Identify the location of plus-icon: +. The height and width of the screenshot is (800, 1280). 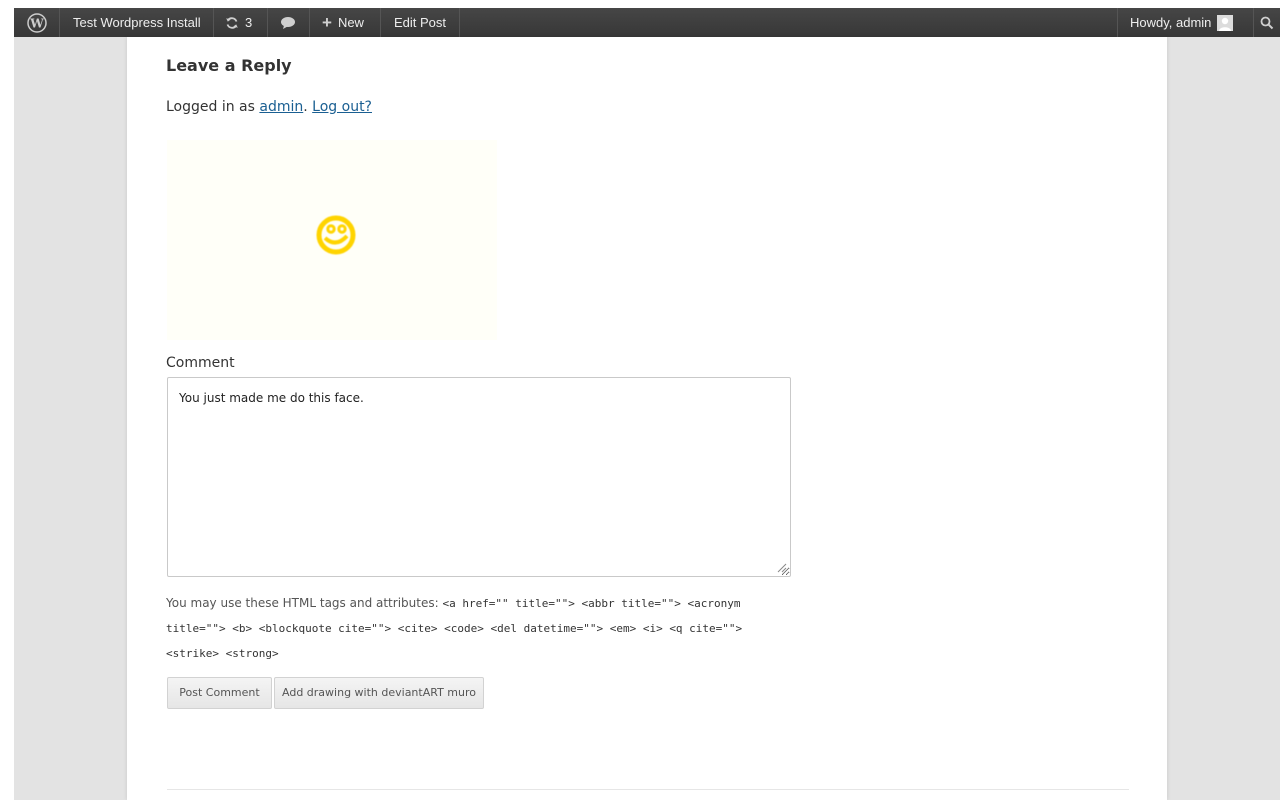
(327, 22).